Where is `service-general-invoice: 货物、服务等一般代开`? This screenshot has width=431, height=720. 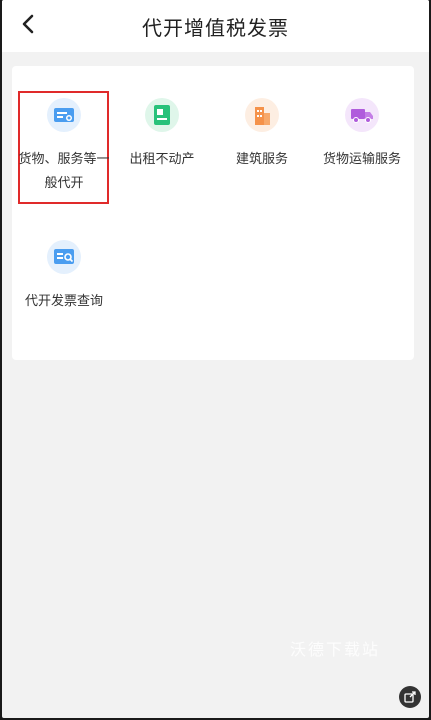 service-general-invoice: 货物、服务等一般代开 is located at coordinates (64, 147).